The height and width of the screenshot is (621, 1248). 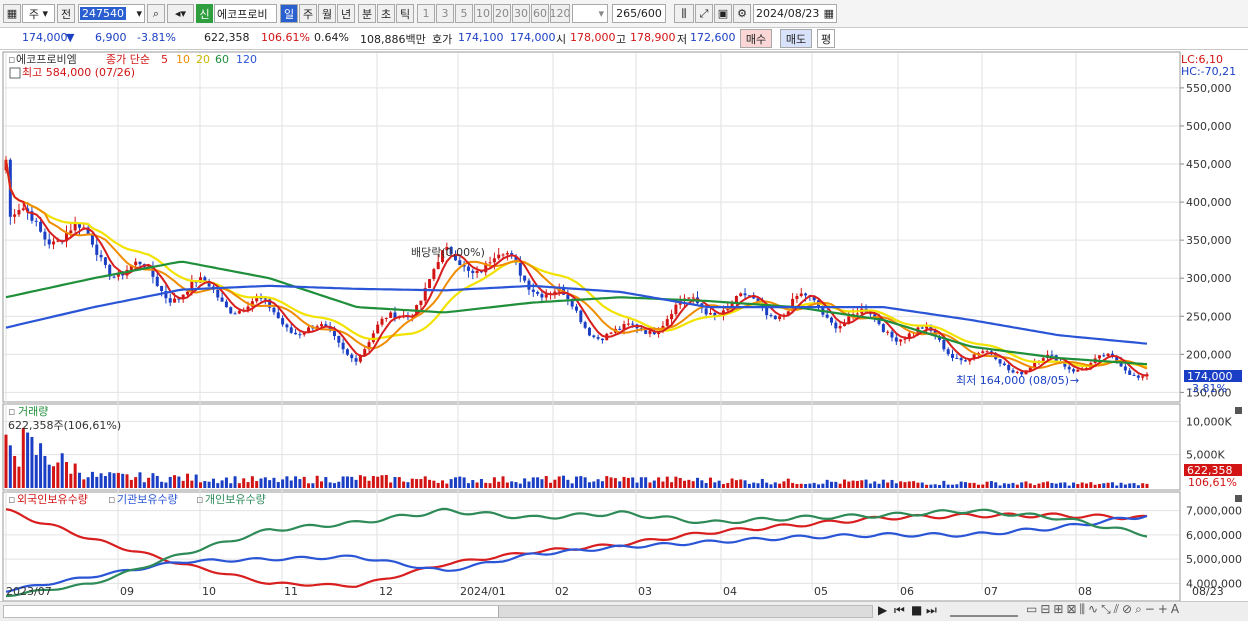 What do you see at coordinates (156, 13) in the screenshot?
I see `search-icon: ⌕` at bounding box center [156, 13].